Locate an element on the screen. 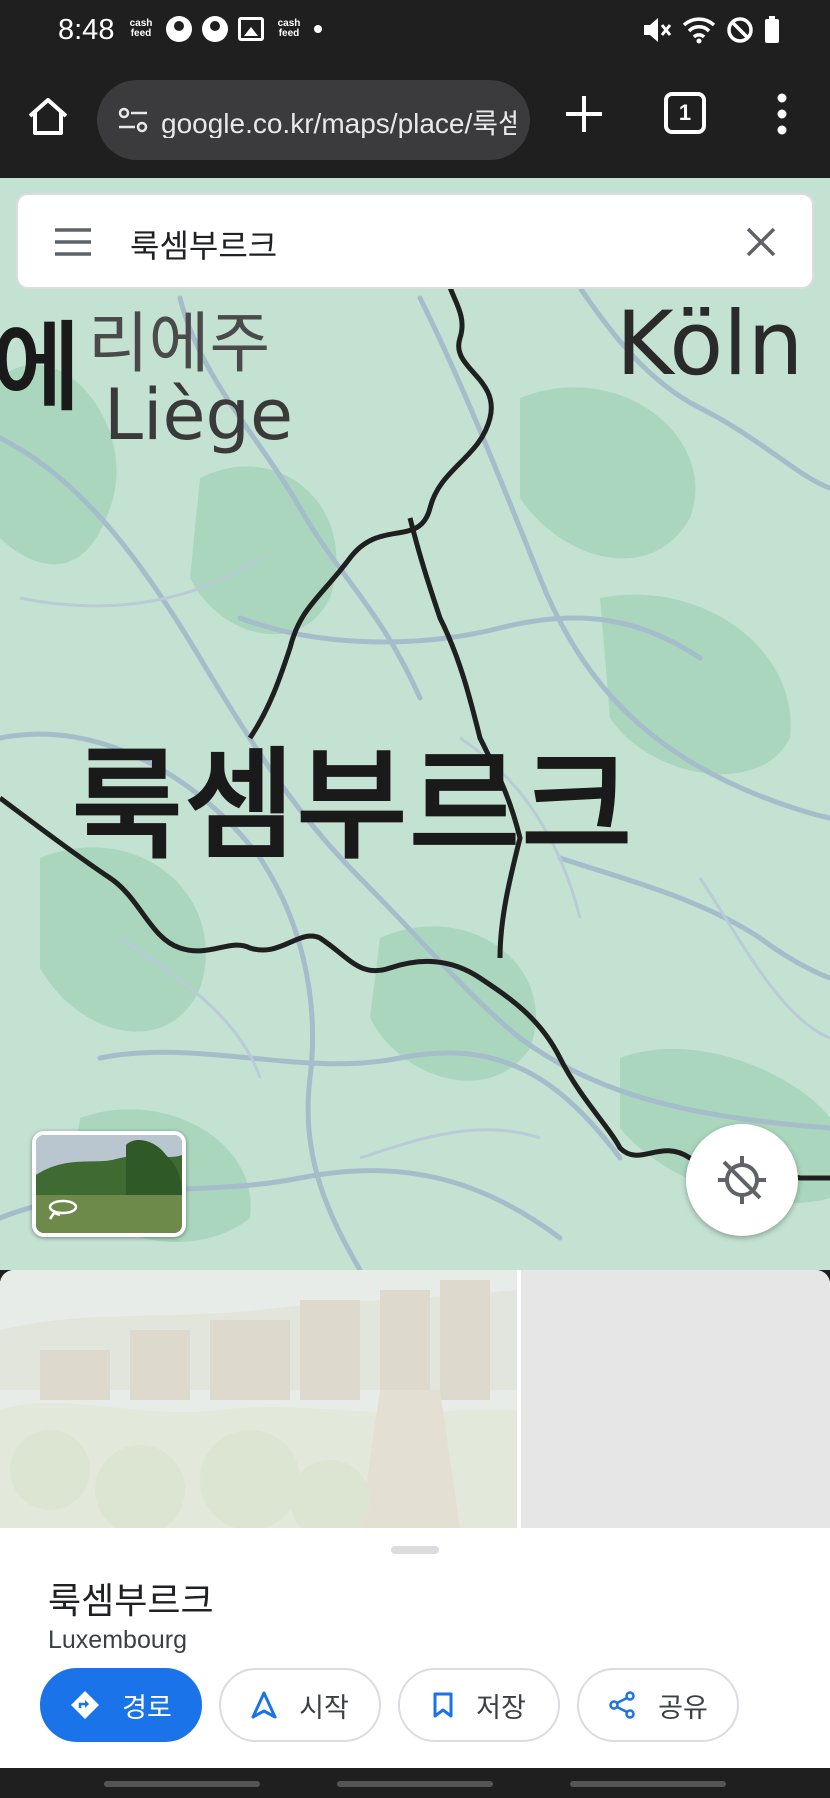 The image size is (830, 1798). street-view-thumbnail is located at coordinates (109, 1184).